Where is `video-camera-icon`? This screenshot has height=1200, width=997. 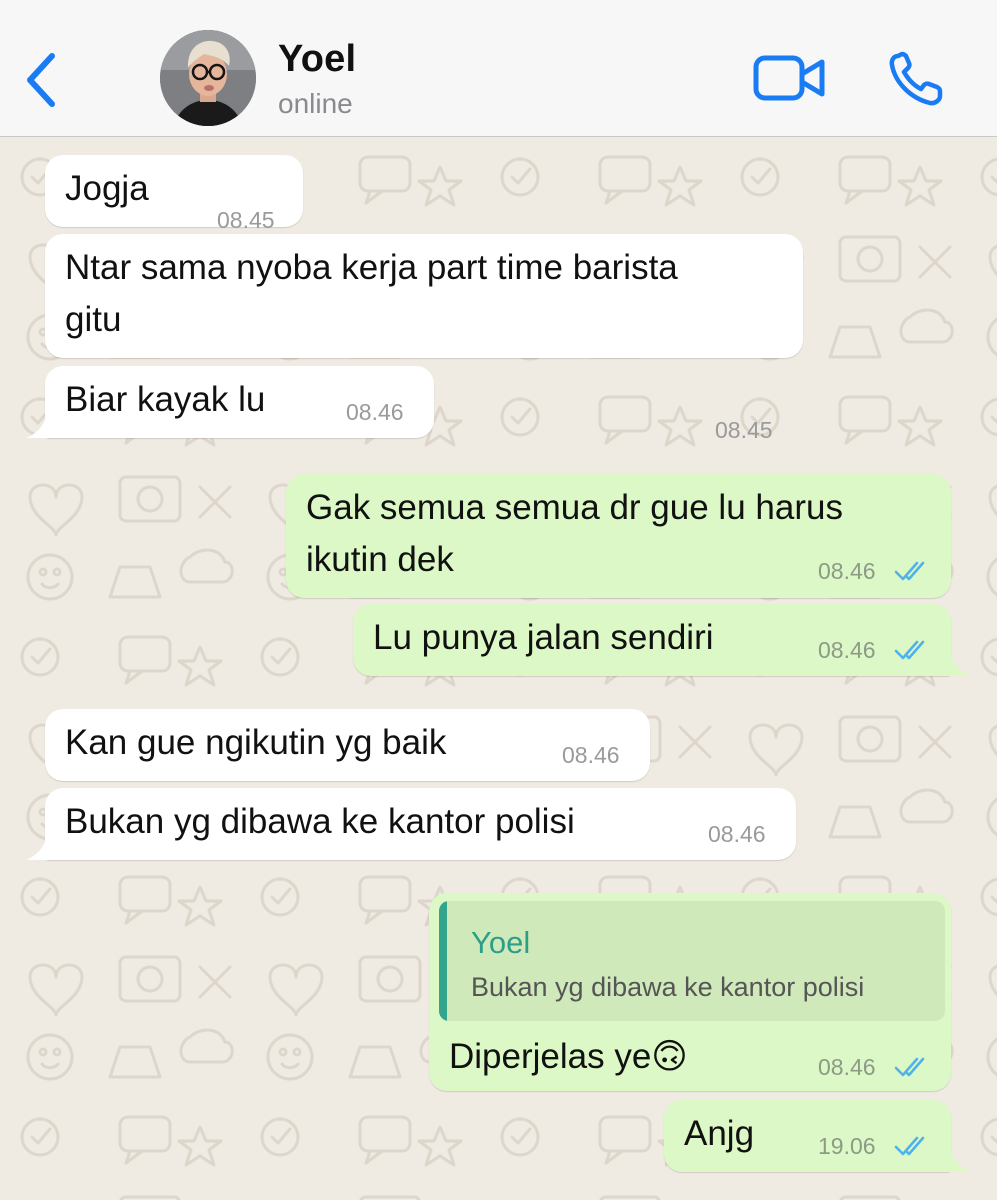 video-camera-icon is located at coordinates (789, 78).